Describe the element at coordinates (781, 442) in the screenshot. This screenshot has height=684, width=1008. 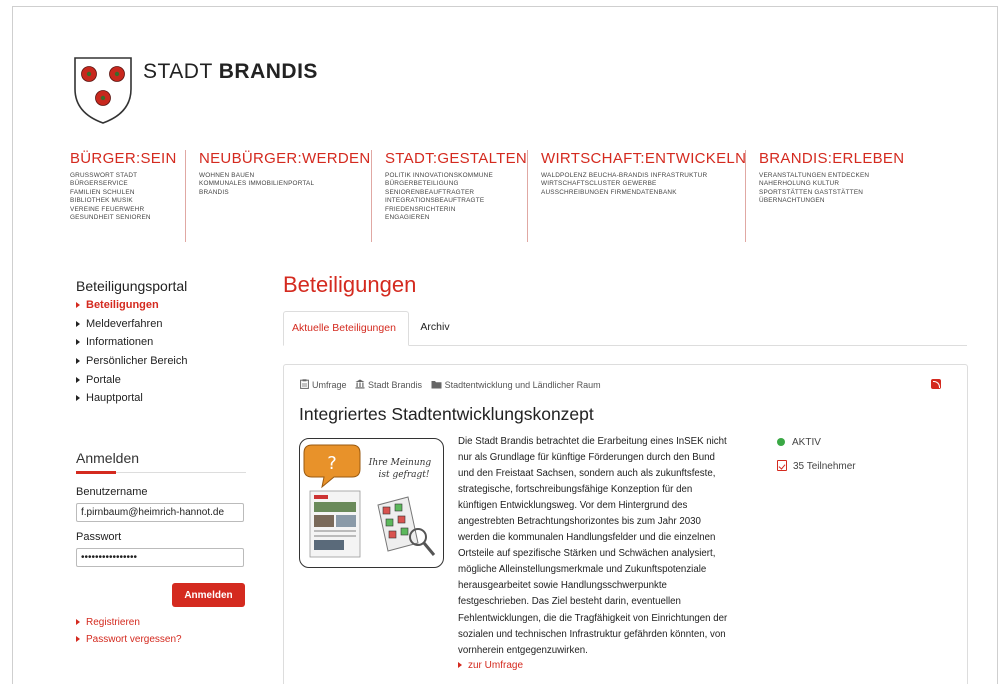
I see `status-dot-icon` at that location.